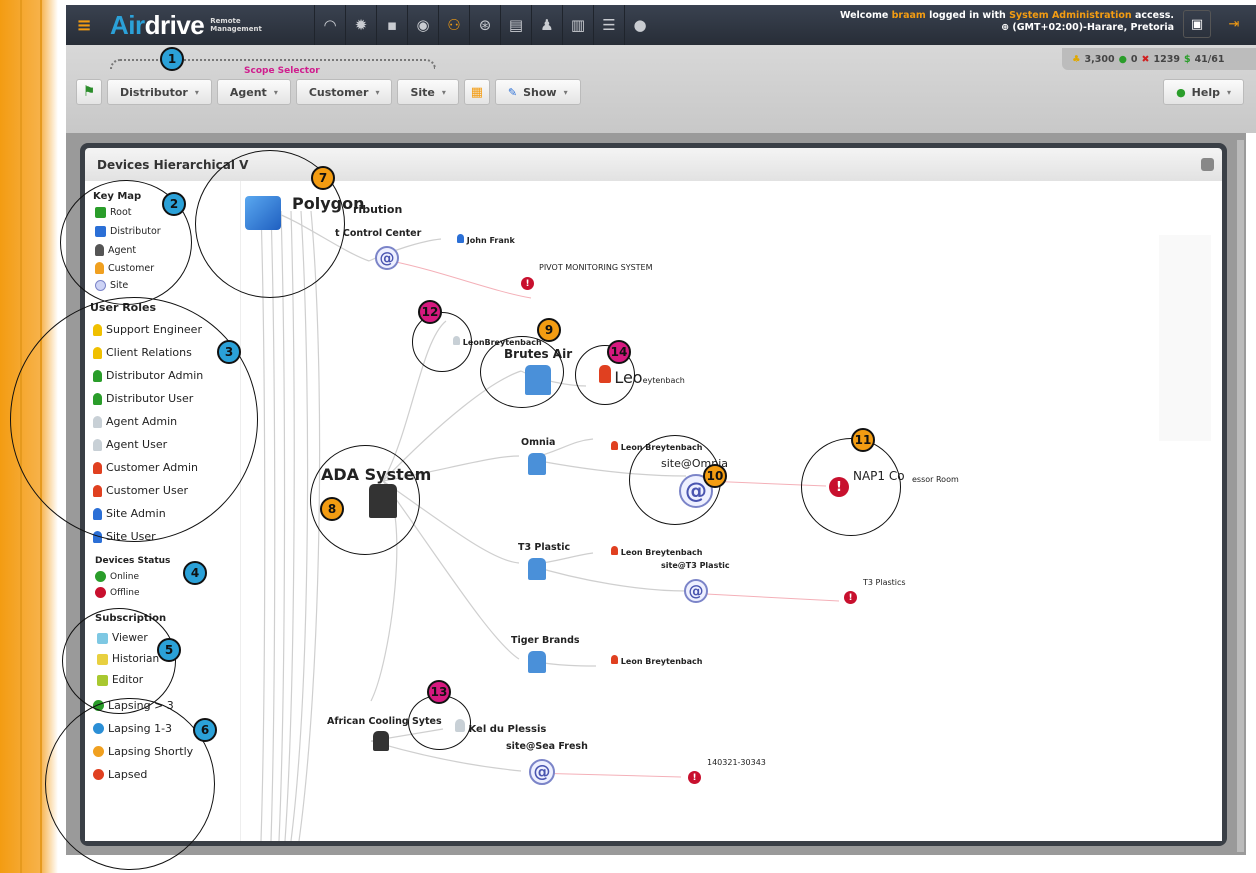  What do you see at coordinates (1240, 496) in the screenshot?
I see `scrollbar` at bounding box center [1240, 496].